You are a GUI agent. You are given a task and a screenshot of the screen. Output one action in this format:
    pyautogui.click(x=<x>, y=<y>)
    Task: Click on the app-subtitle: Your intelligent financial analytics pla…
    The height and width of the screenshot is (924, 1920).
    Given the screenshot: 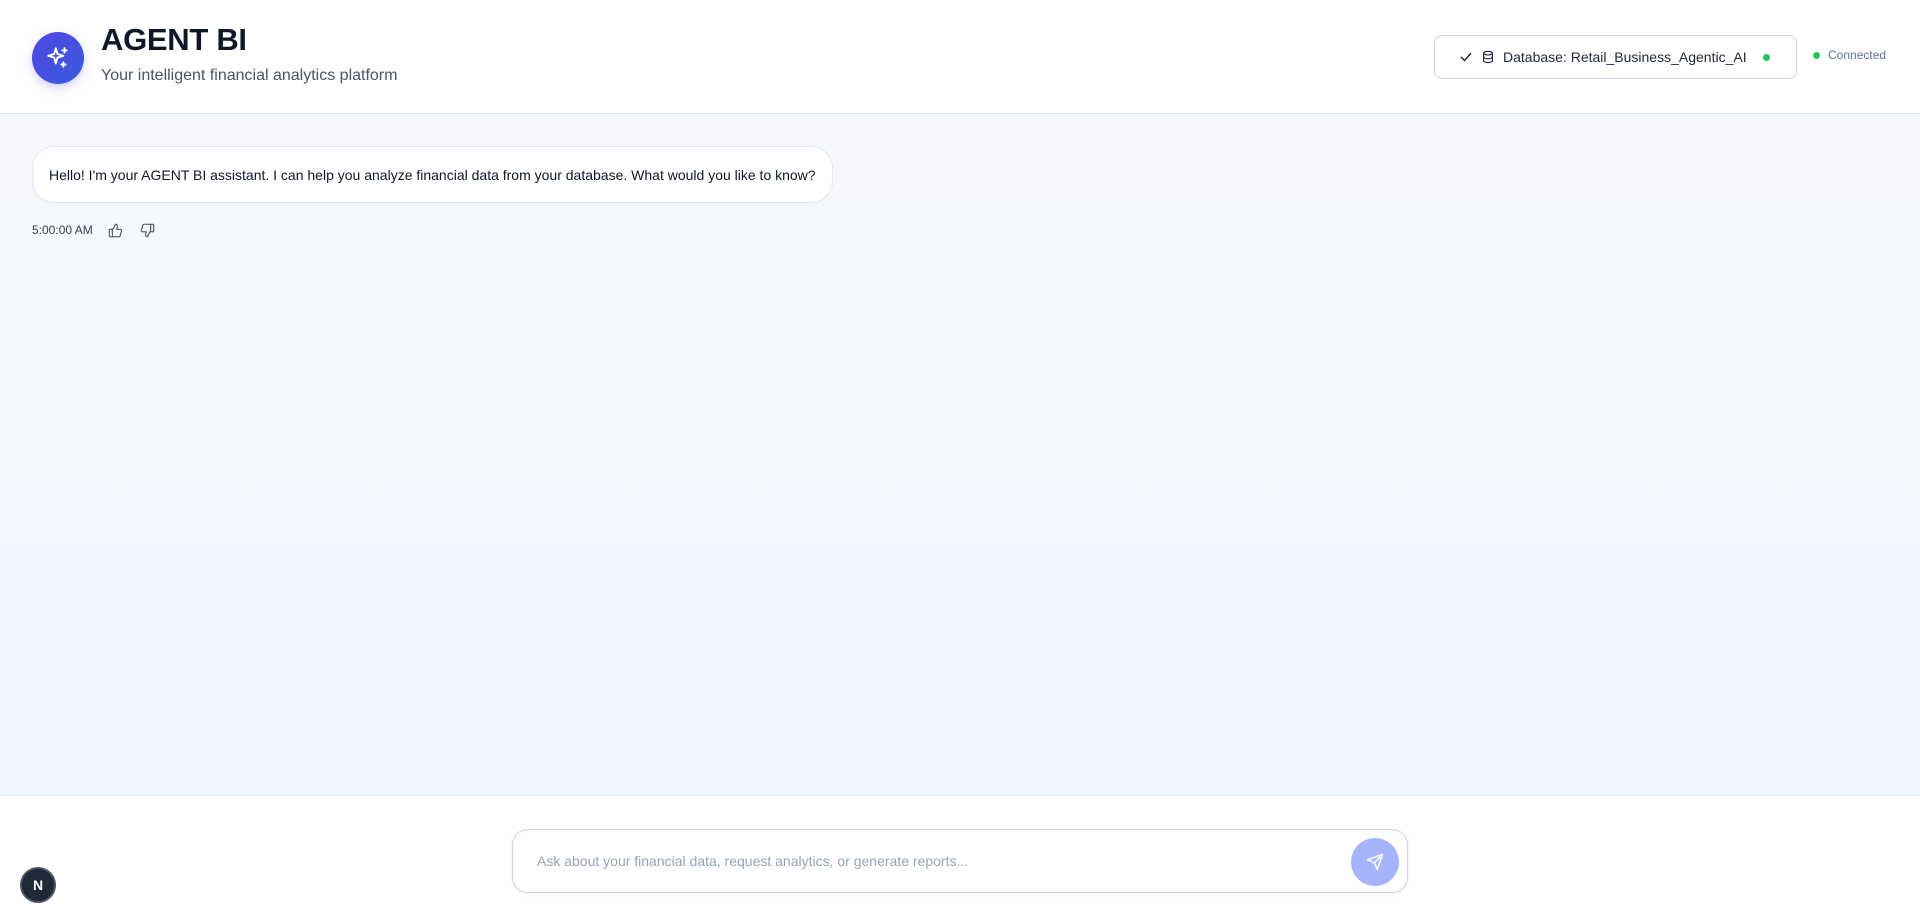 What is the action you would take?
    pyautogui.click(x=249, y=75)
    